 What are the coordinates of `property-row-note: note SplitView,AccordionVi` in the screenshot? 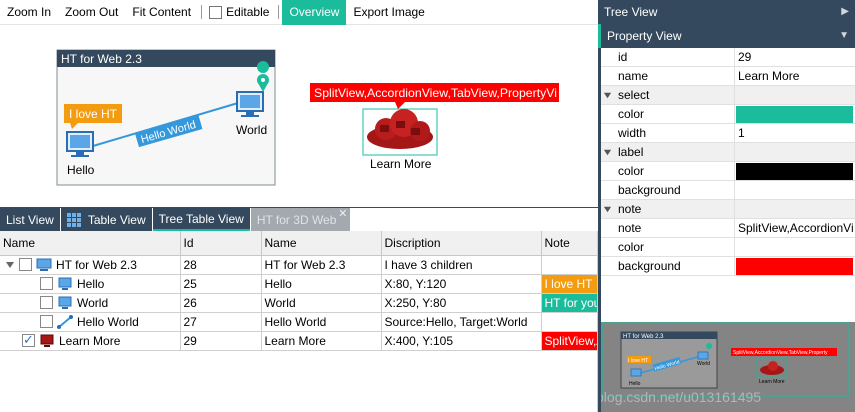 It's located at (728, 228).